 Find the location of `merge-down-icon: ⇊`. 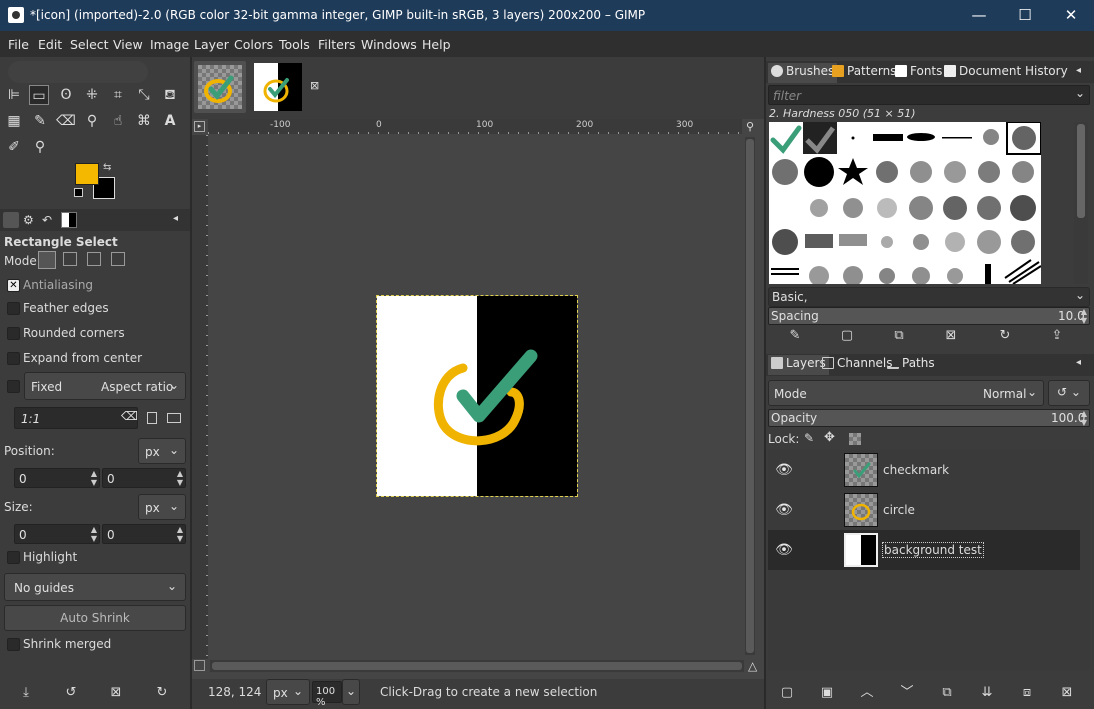

merge-down-icon: ⇊ is located at coordinates (987, 693).